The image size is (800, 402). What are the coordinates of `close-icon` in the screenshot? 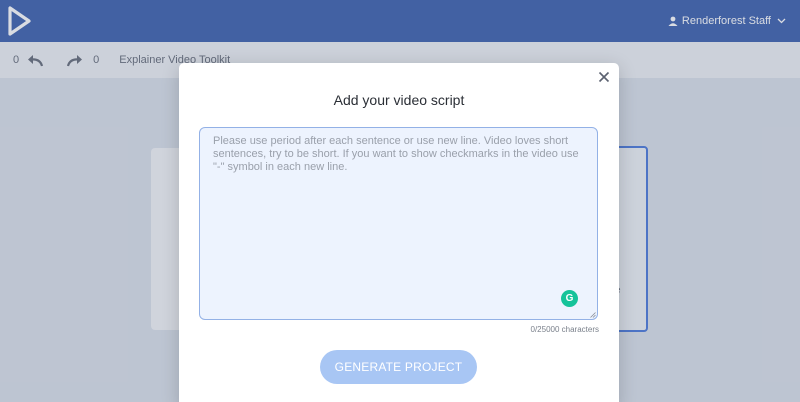 It's located at (604, 77).